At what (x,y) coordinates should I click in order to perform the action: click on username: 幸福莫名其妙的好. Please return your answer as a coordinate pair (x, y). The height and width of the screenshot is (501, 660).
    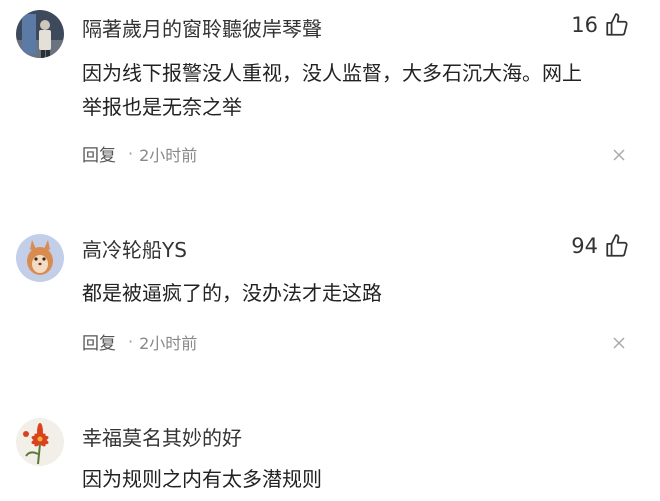
    Looking at the image, I should click on (162, 436).